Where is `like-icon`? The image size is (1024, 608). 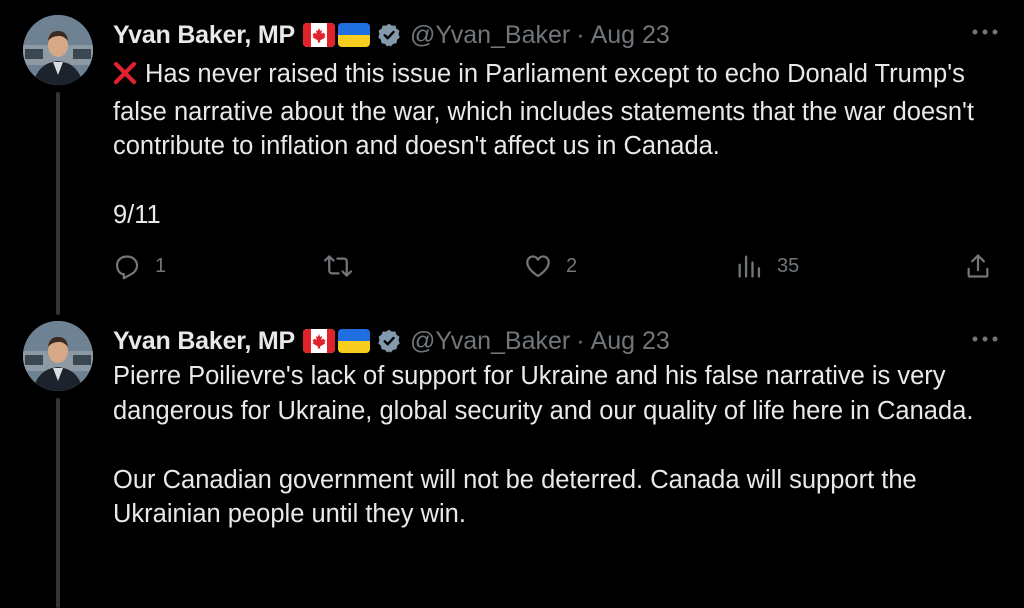 like-icon is located at coordinates (538, 266).